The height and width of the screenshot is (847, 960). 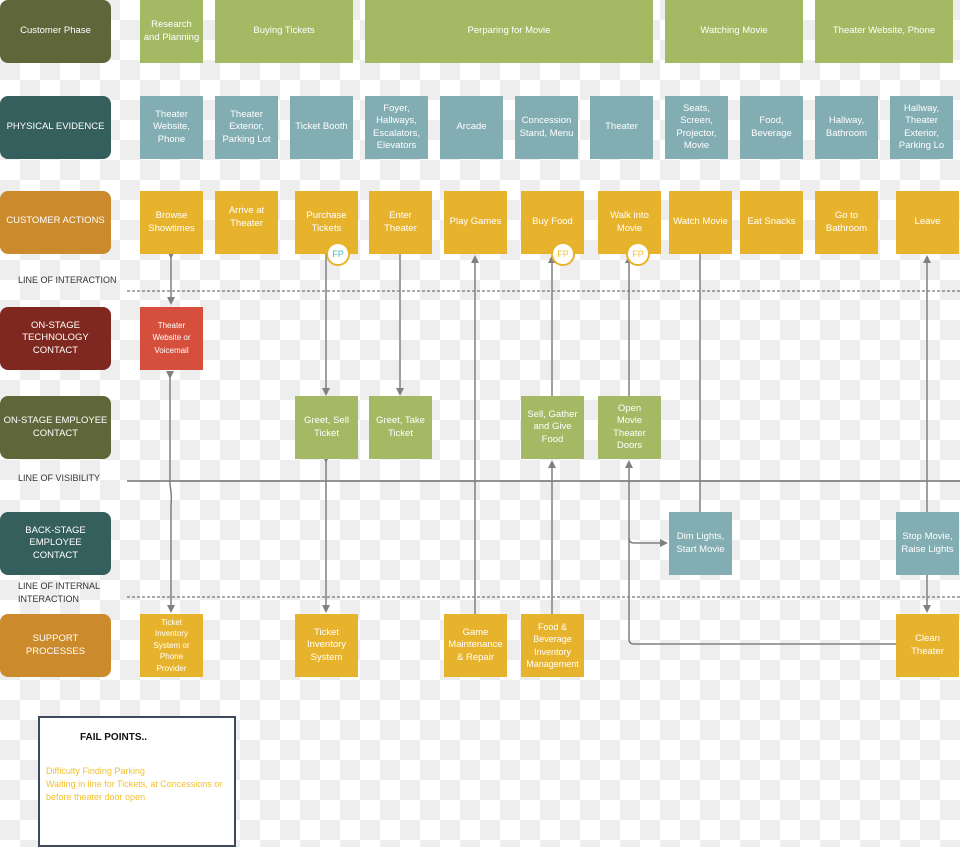 I want to click on lane-physical-evidence: PHYSICAL EVIDENCE, so click(x=55, y=127).